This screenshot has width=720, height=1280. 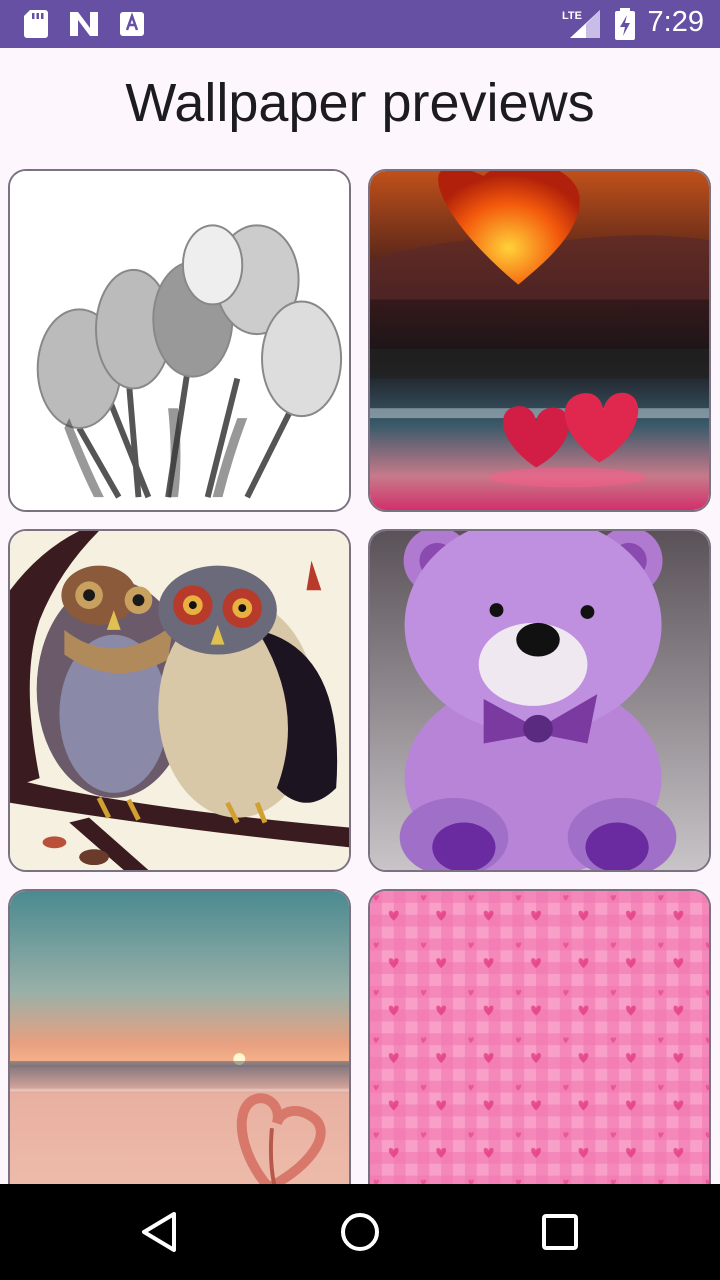 I want to click on tulips-image, so click(x=179, y=340).